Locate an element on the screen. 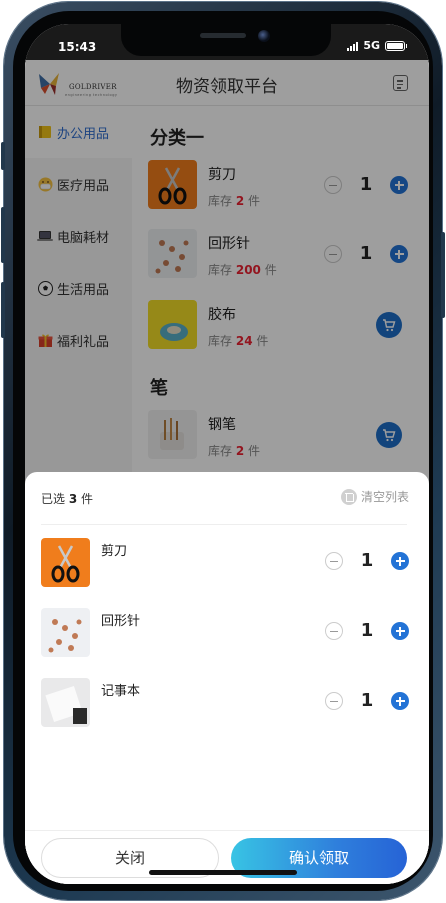 The width and height of the screenshot is (446, 903). power-button is located at coordinates (443, 275).